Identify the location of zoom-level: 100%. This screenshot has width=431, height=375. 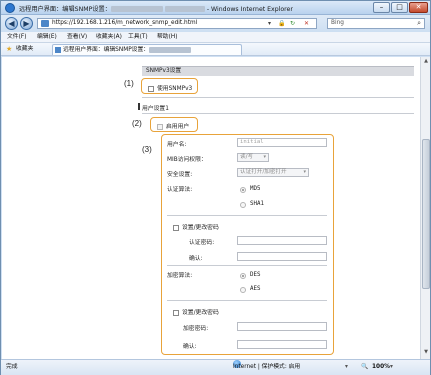
(381, 367).